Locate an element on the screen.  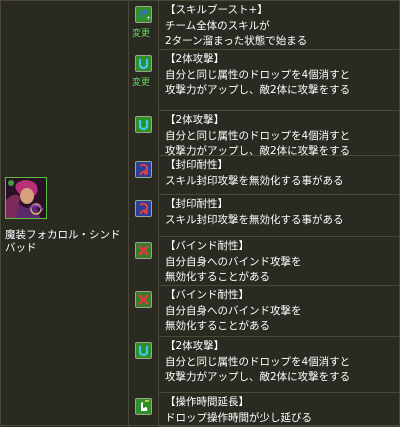
awakening-row: + 変更 【スキルブースト+】 チーム全体のスキルが 2ターン溜まった状態で始まる is located at coordinates (266, 25).